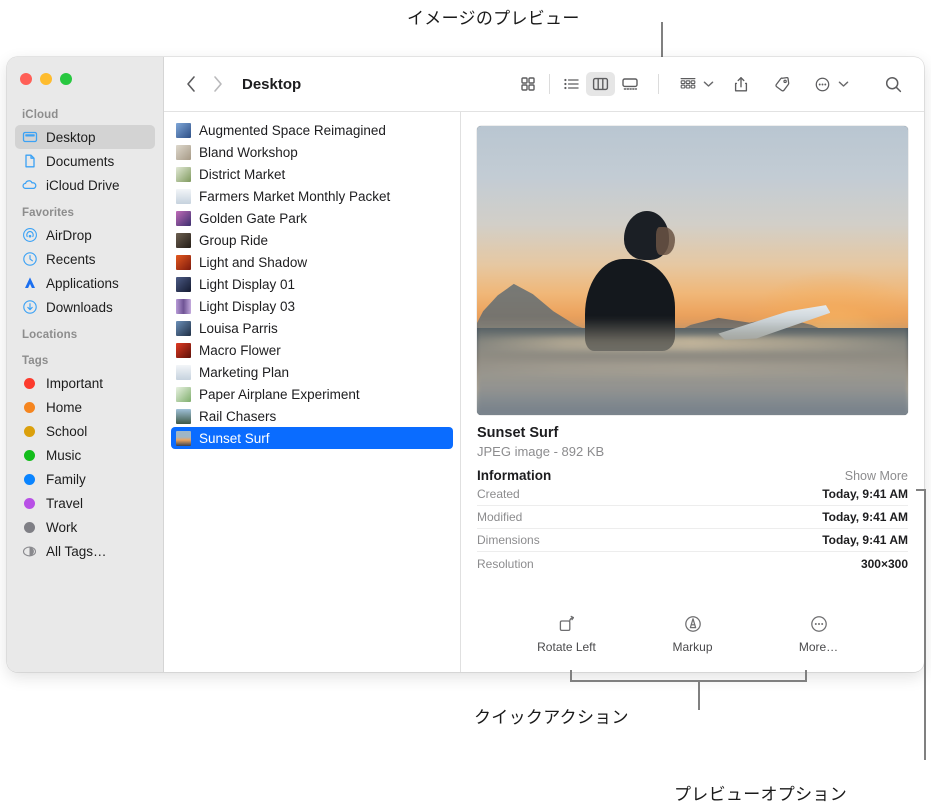  I want to click on file-row: Rail Chasers, so click(312, 416).